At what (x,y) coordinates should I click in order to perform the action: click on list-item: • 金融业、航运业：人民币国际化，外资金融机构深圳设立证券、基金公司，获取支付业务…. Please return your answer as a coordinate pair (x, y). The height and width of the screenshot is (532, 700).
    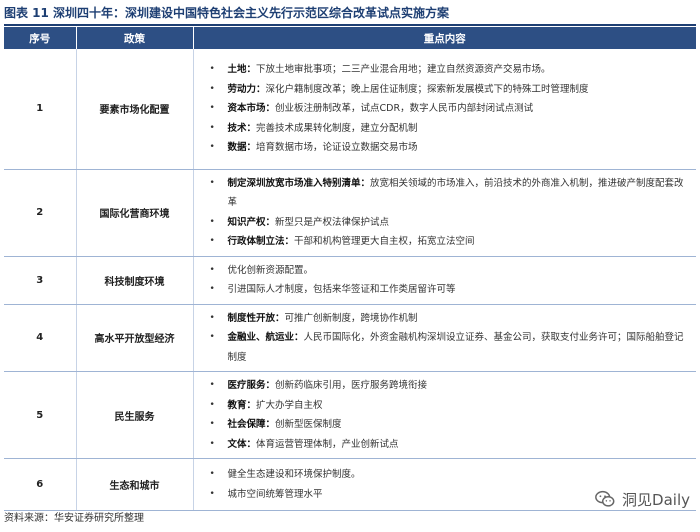
    Looking at the image, I should click on (448, 347).